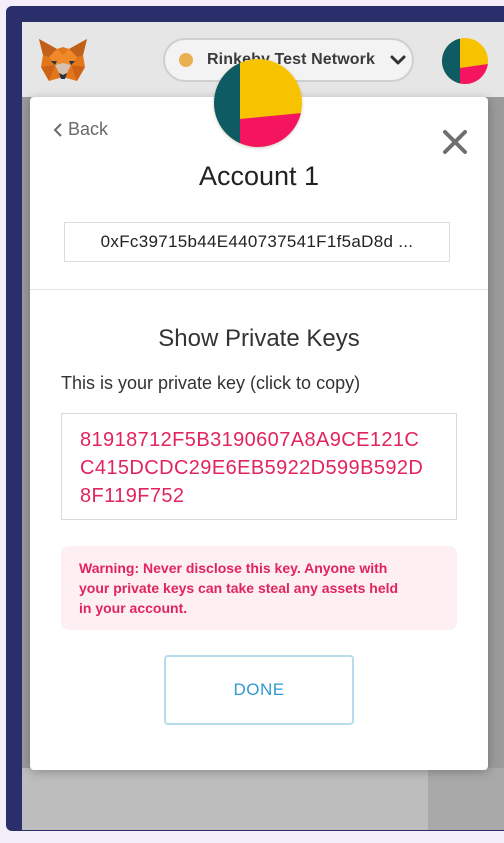  Describe the element at coordinates (465, 61) in the screenshot. I see `account-avatar-icon` at that location.